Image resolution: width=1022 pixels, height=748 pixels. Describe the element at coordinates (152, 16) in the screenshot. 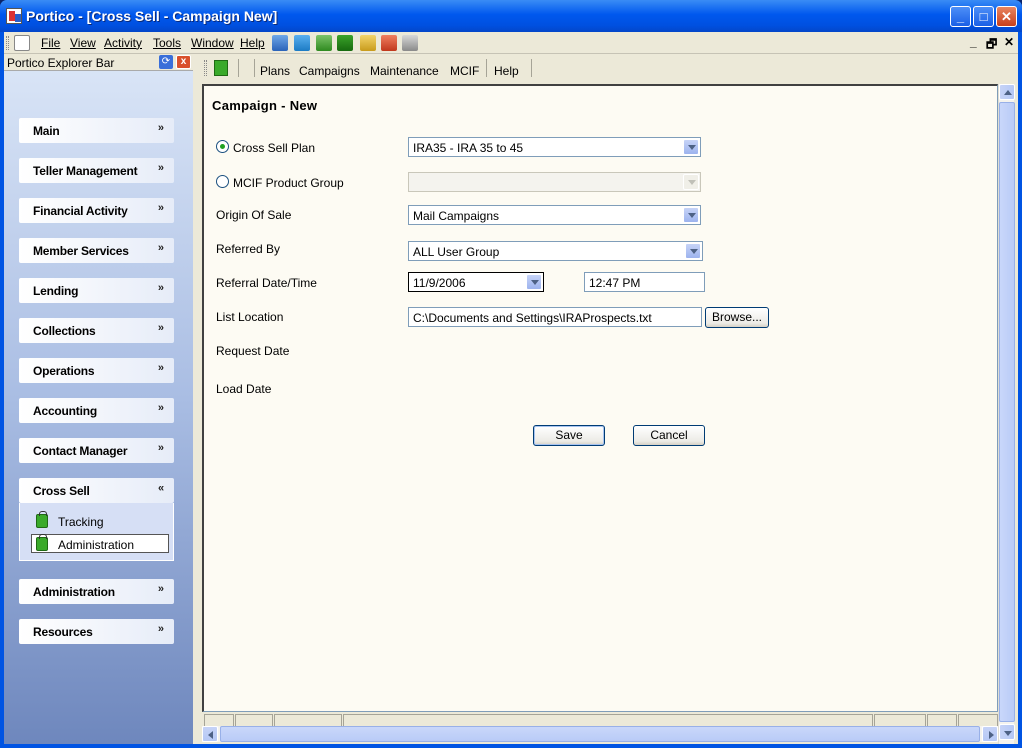

I see `window-title: Portico - [Cross Sell - Campaign New]` at that location.